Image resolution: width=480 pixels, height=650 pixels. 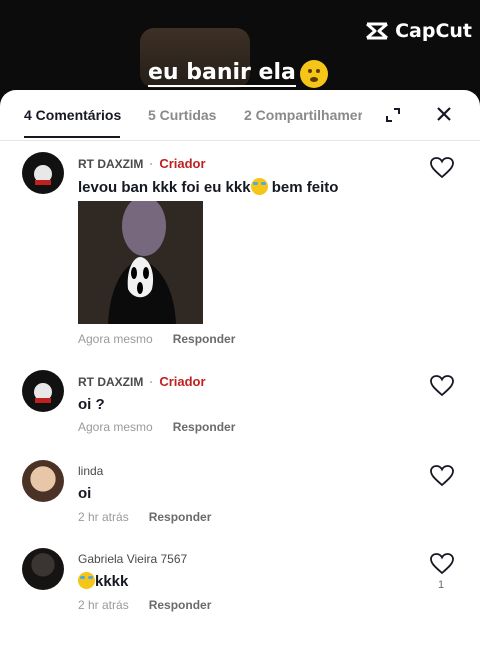 I want to click on caption-text: eu banir ela, so click(x=222, y=73).